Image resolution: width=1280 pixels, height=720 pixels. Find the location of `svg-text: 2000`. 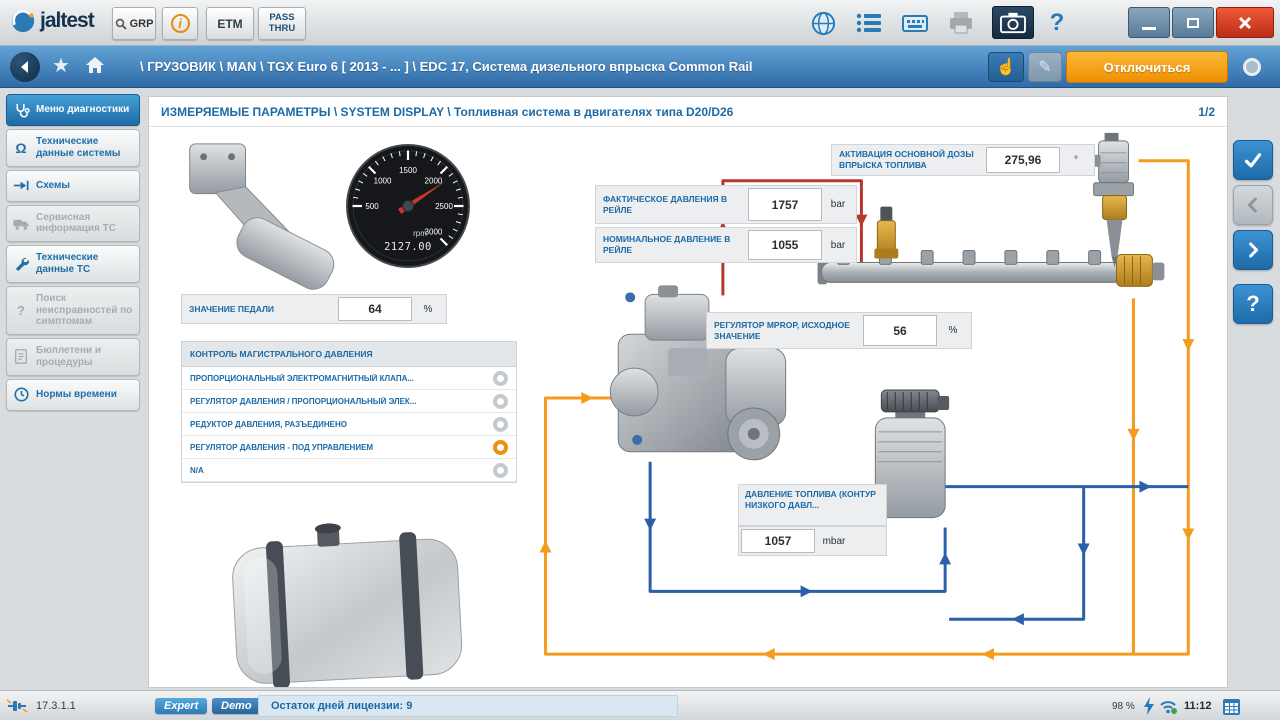

svg-text: 2000 is located at coordinates (434, 181).